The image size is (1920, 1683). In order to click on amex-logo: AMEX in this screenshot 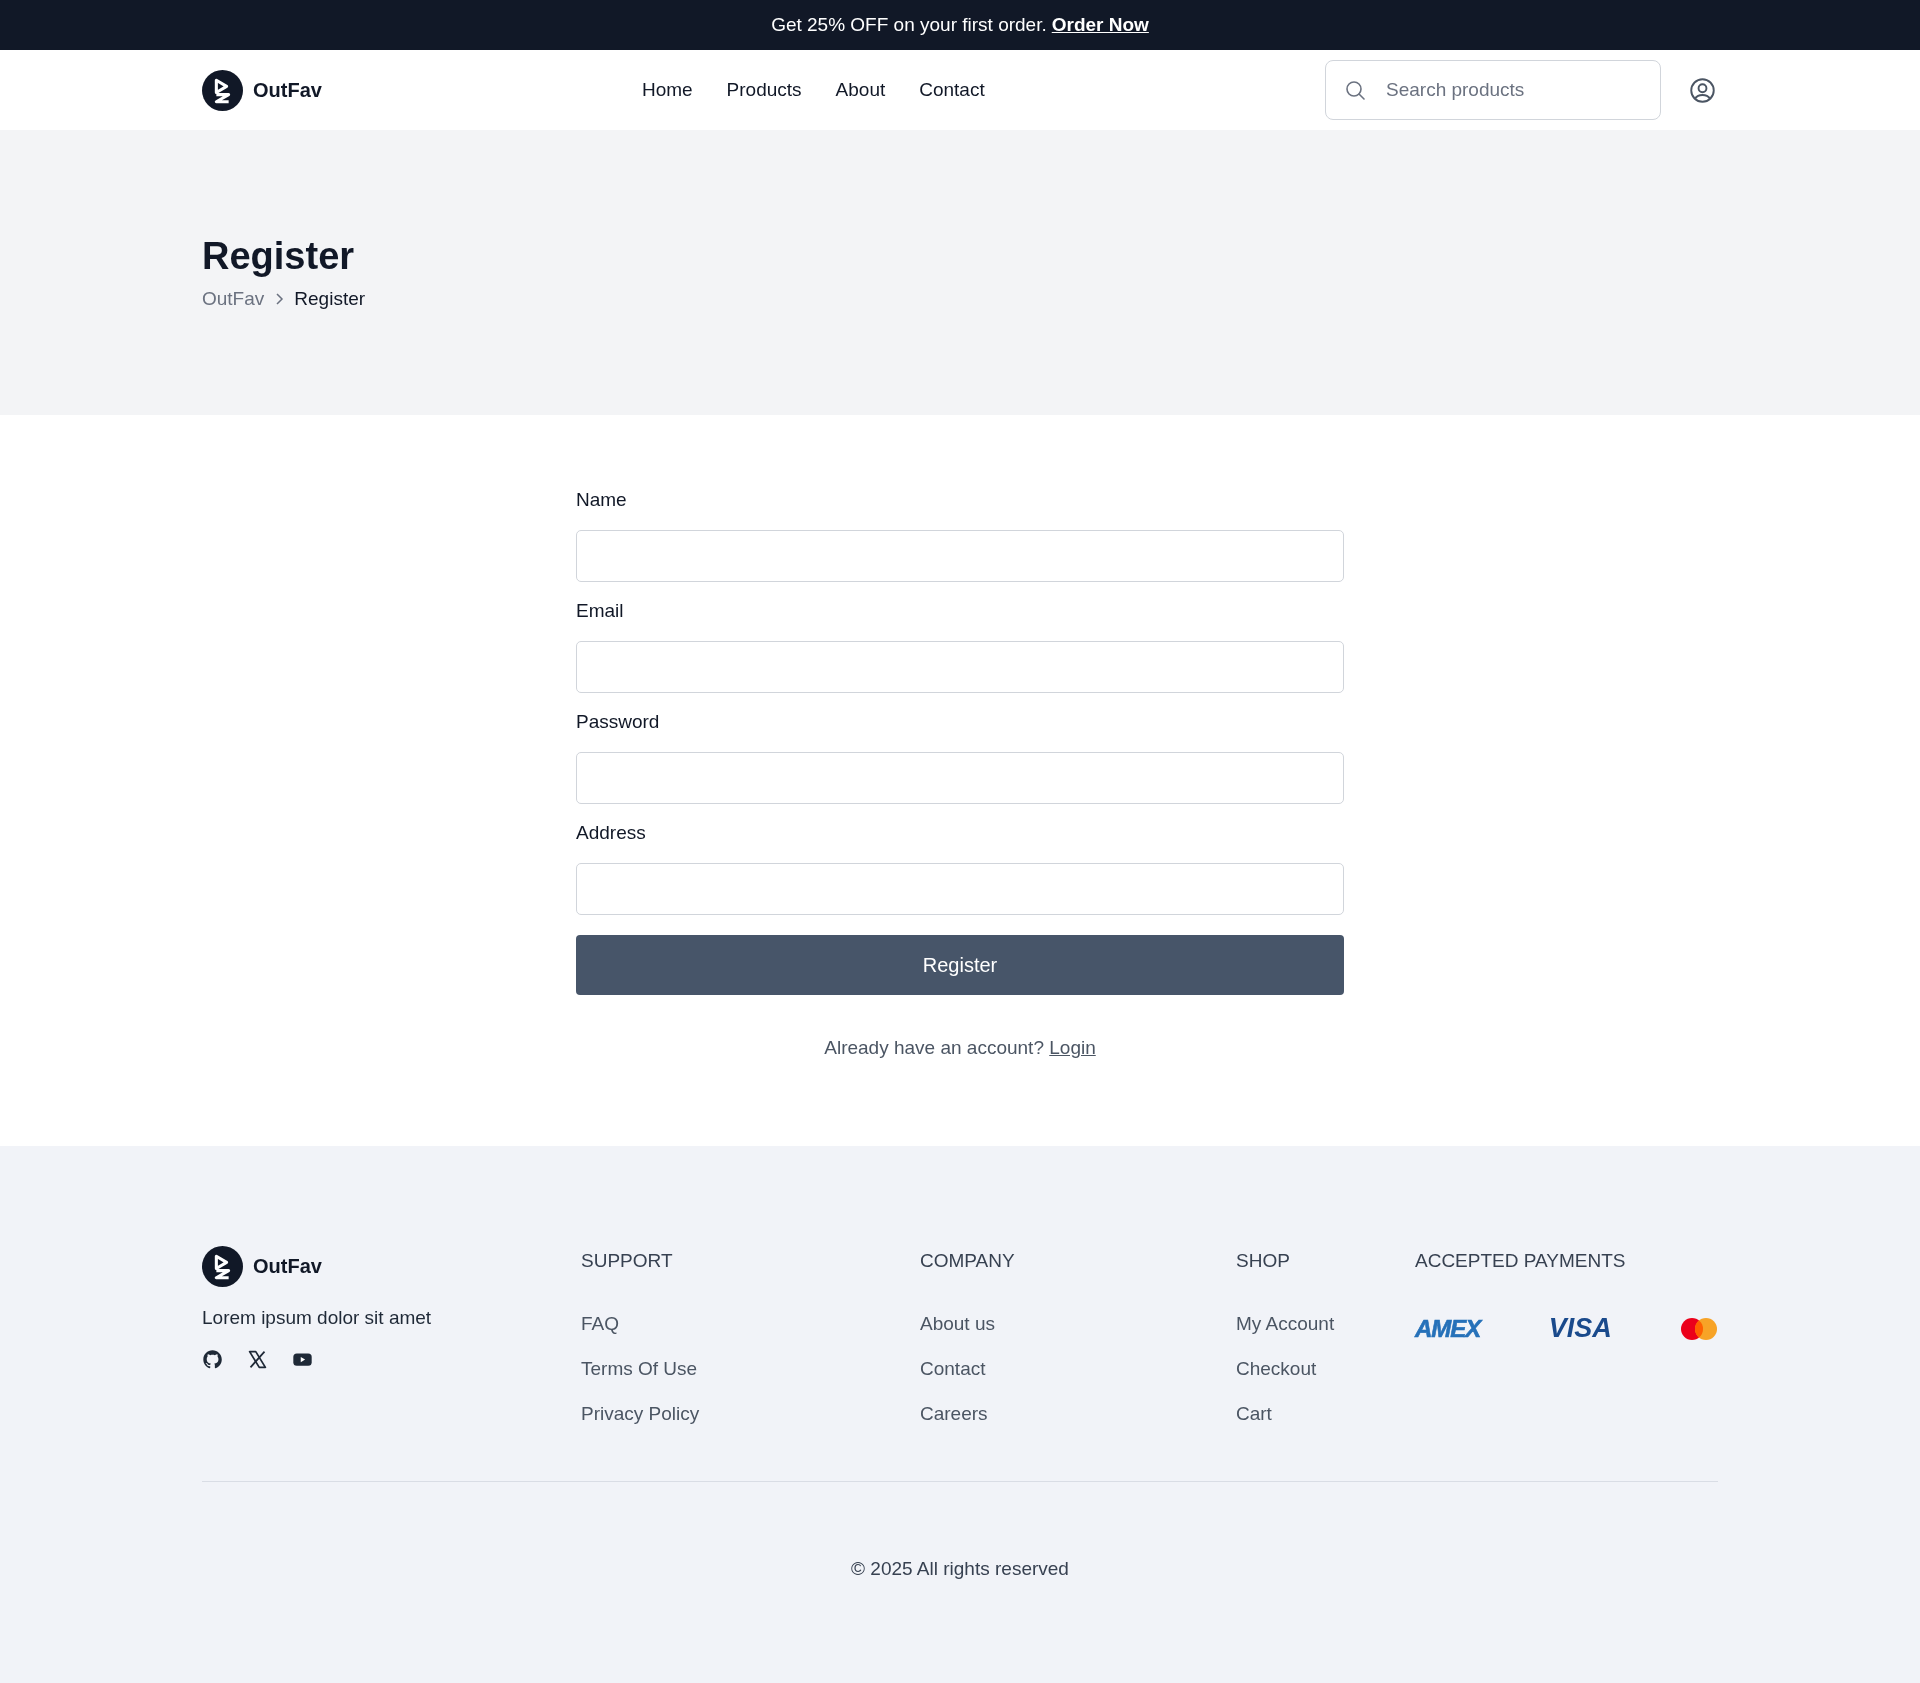, I will do `click(1448, 1328)`.